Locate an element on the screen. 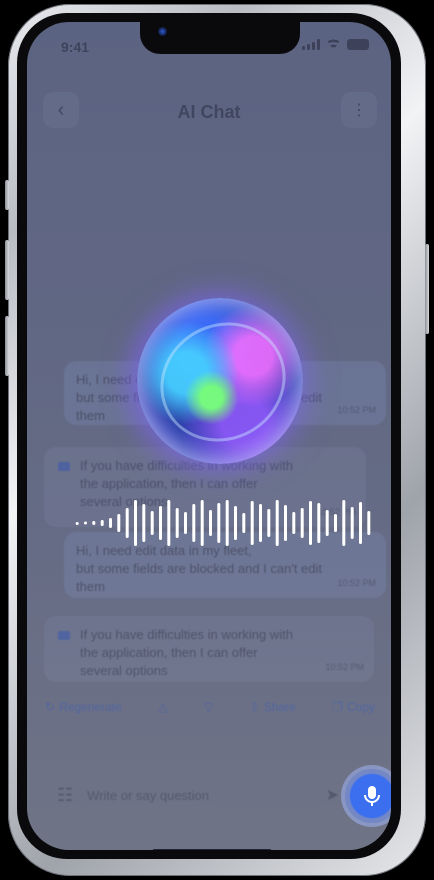 This screenshot has width=434, height=880. silent-switch is located at coordinates (7, 195).